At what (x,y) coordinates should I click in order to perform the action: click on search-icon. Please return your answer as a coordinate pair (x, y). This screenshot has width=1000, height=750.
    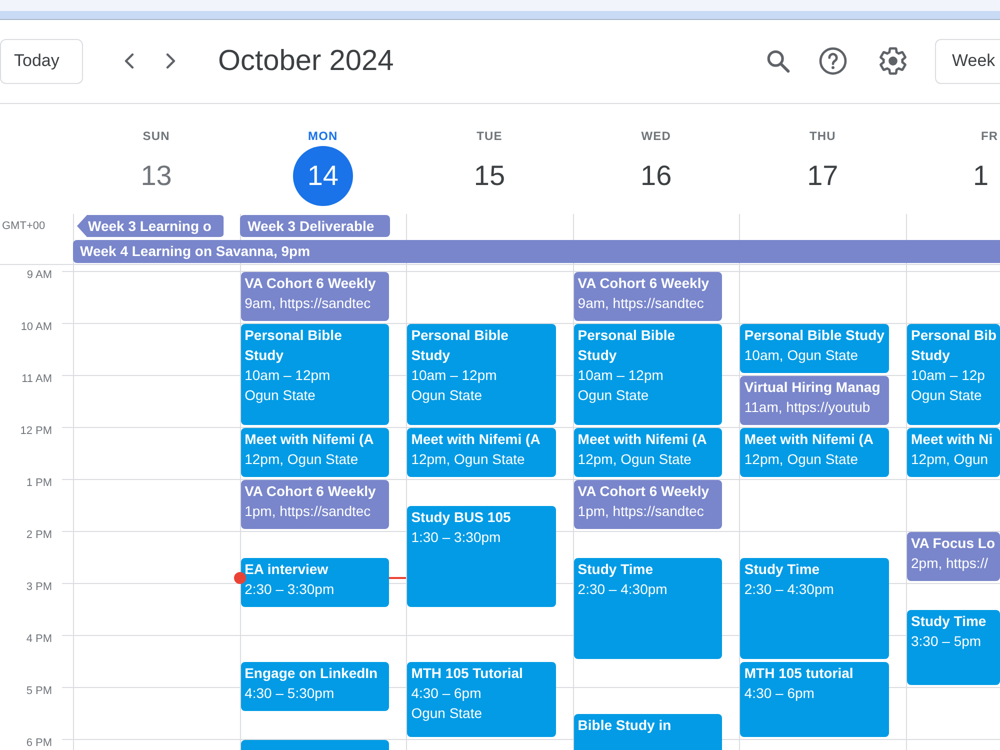
    Looking at the image, I should click on (778, 61).